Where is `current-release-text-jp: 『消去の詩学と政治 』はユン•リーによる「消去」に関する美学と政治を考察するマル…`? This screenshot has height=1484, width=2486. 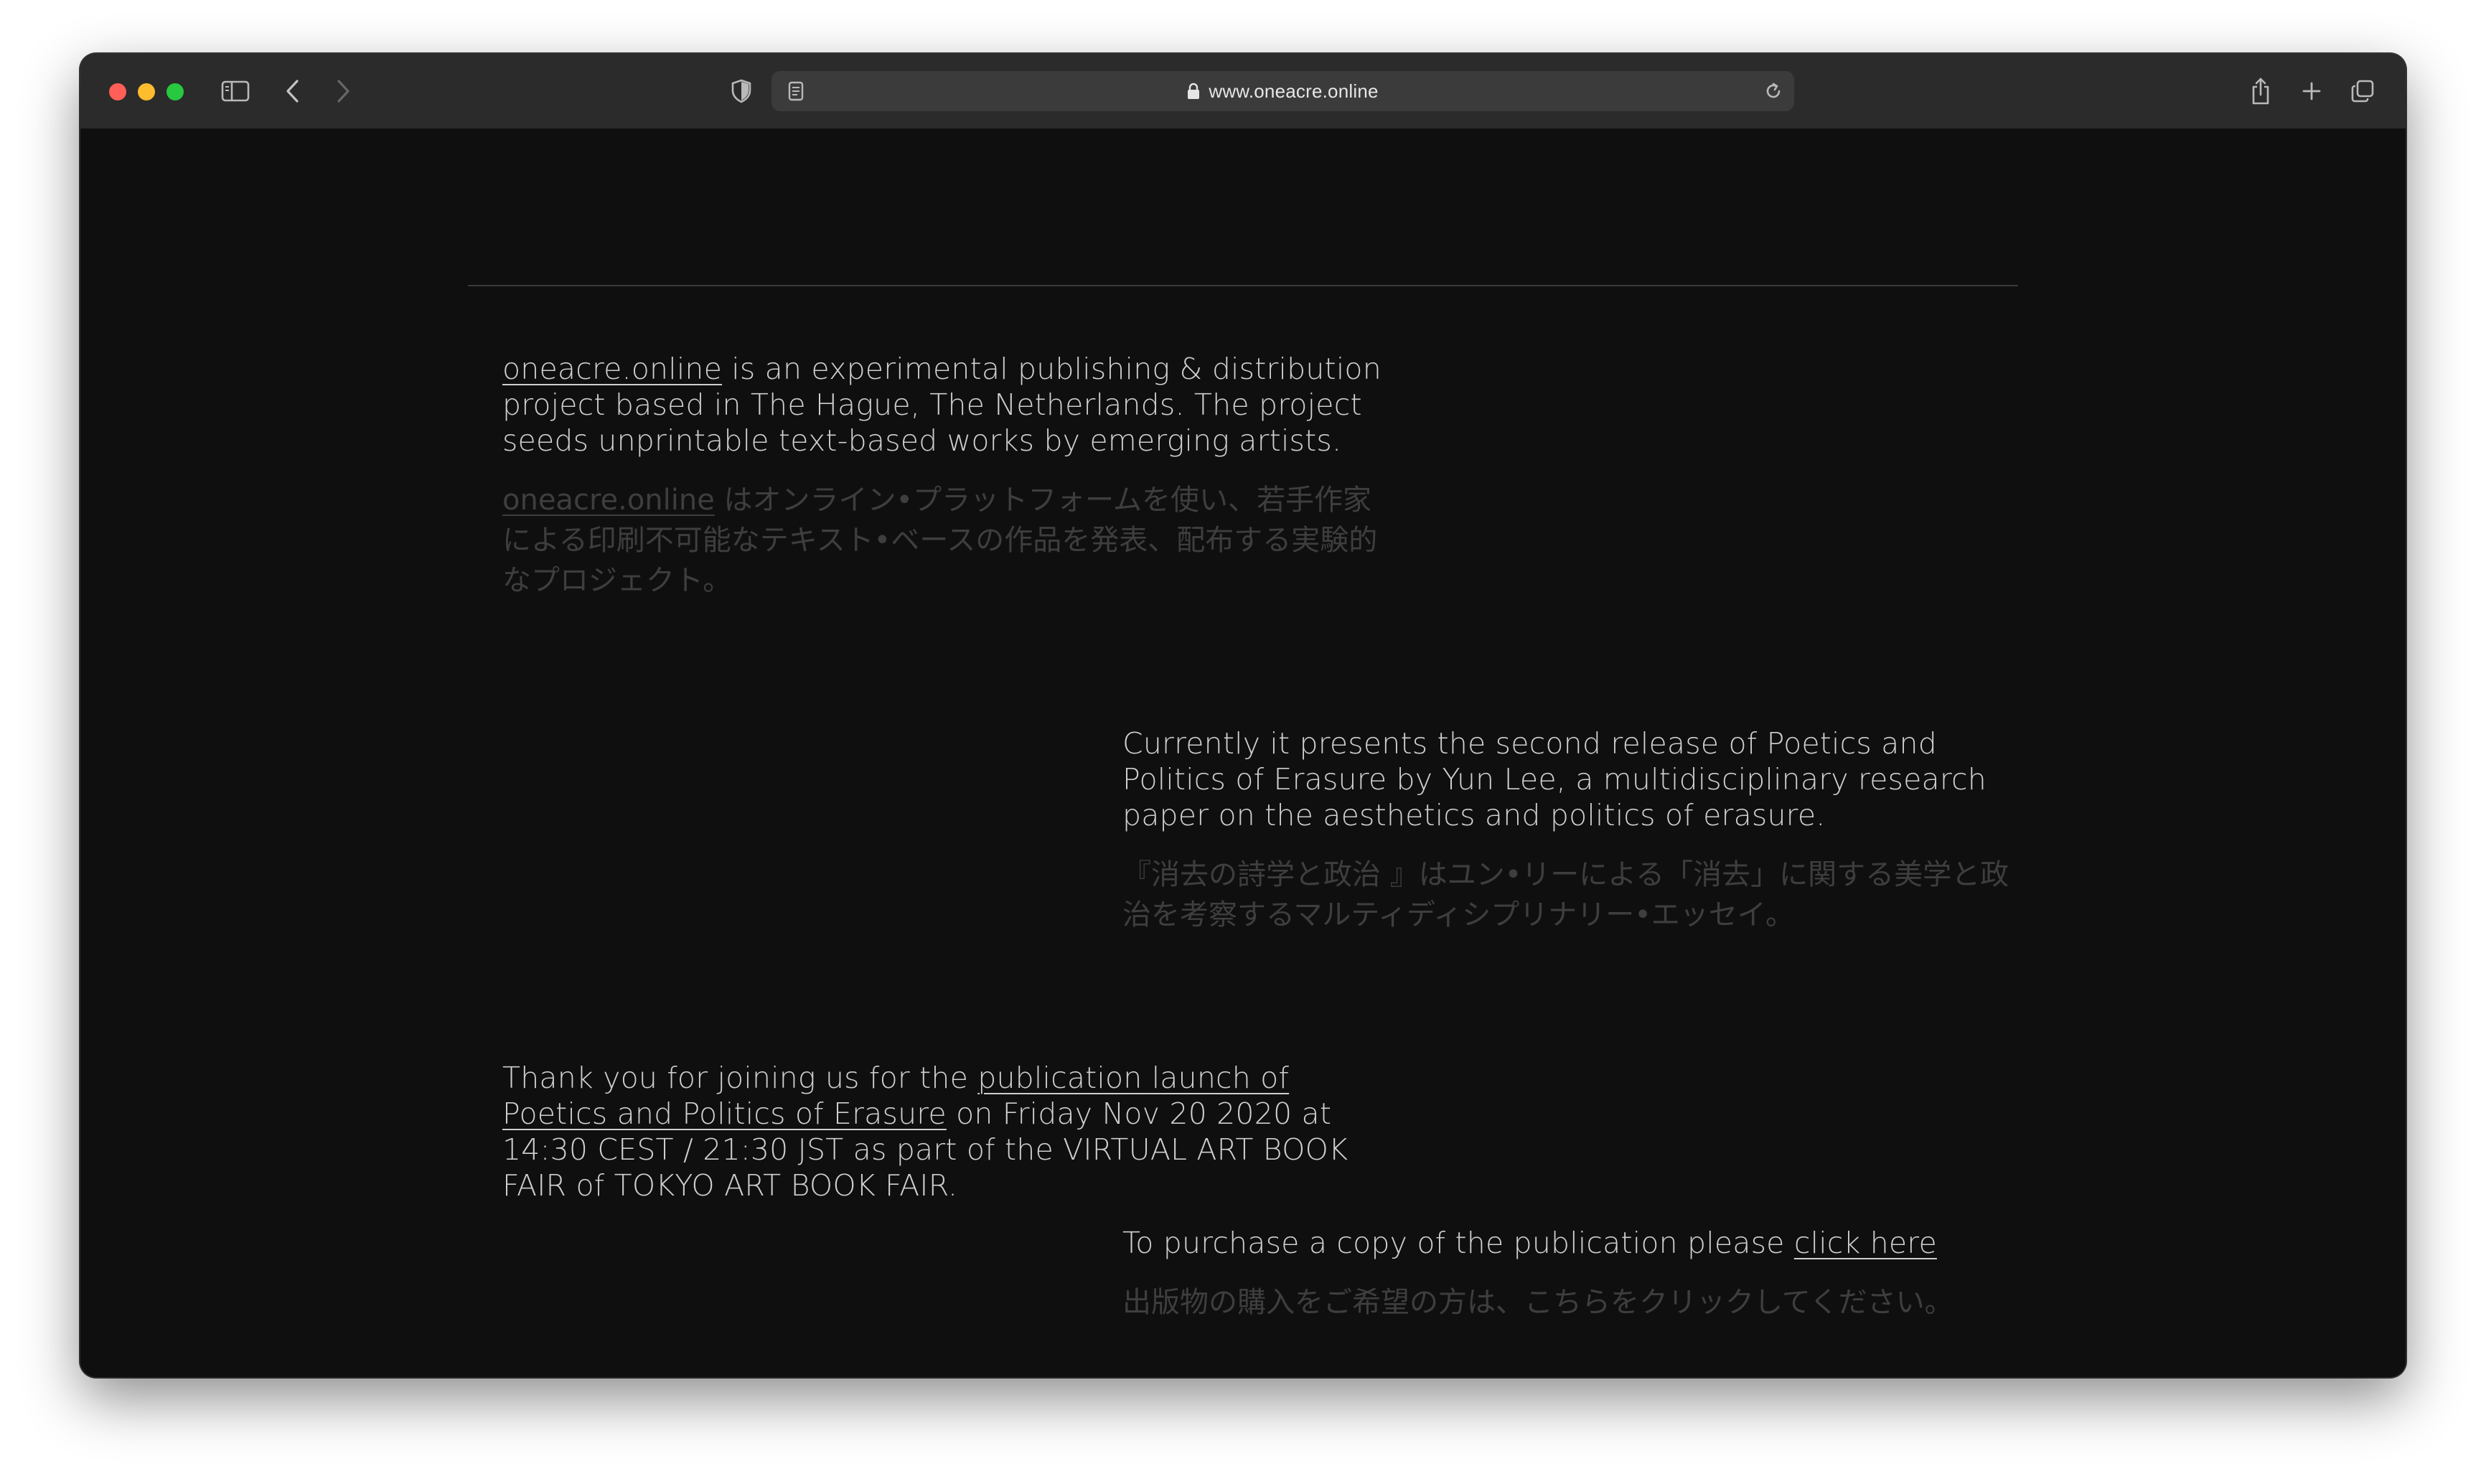 current-release-text-jp: 『消去の詩学と政治 』はユン•リーによる「消去」に関する美学と政治を考察するマル… is located at coordinates (1565, 894).